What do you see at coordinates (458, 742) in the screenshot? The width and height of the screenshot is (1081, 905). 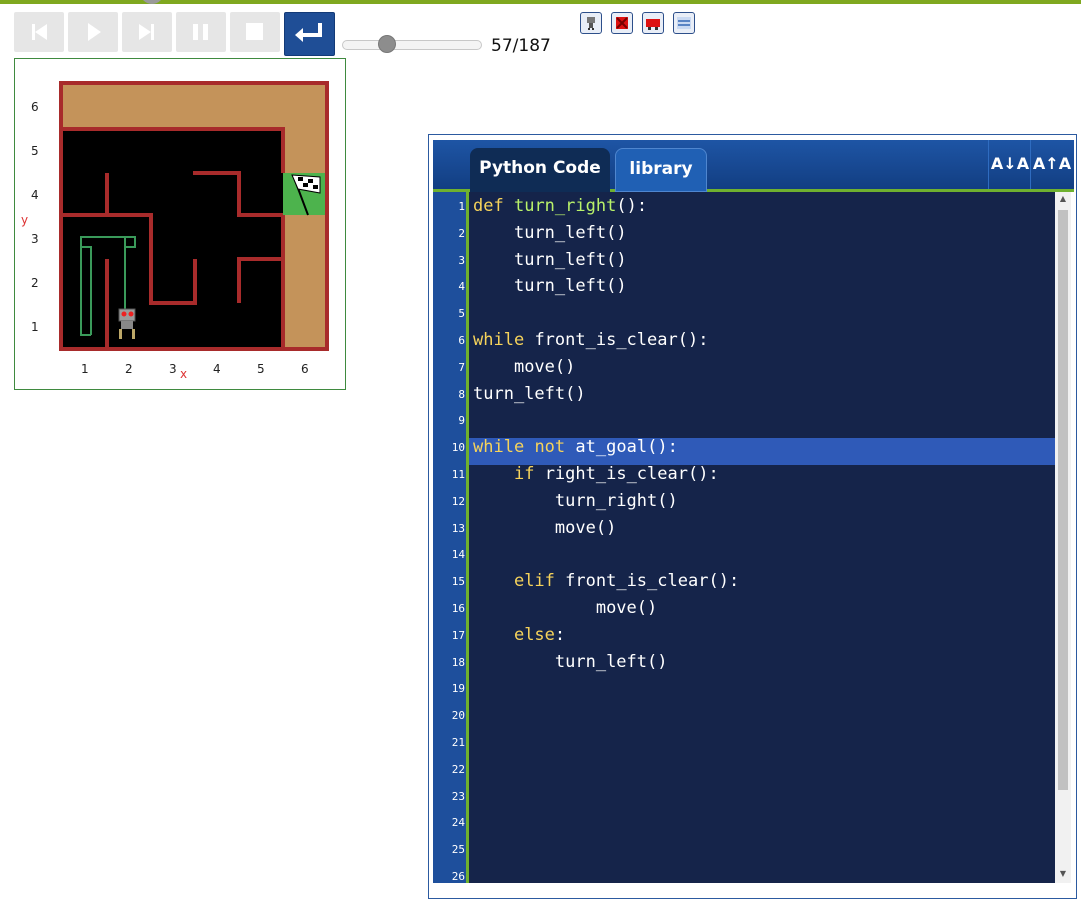 I see `line-number: 21` at bounding box center [458, 742].